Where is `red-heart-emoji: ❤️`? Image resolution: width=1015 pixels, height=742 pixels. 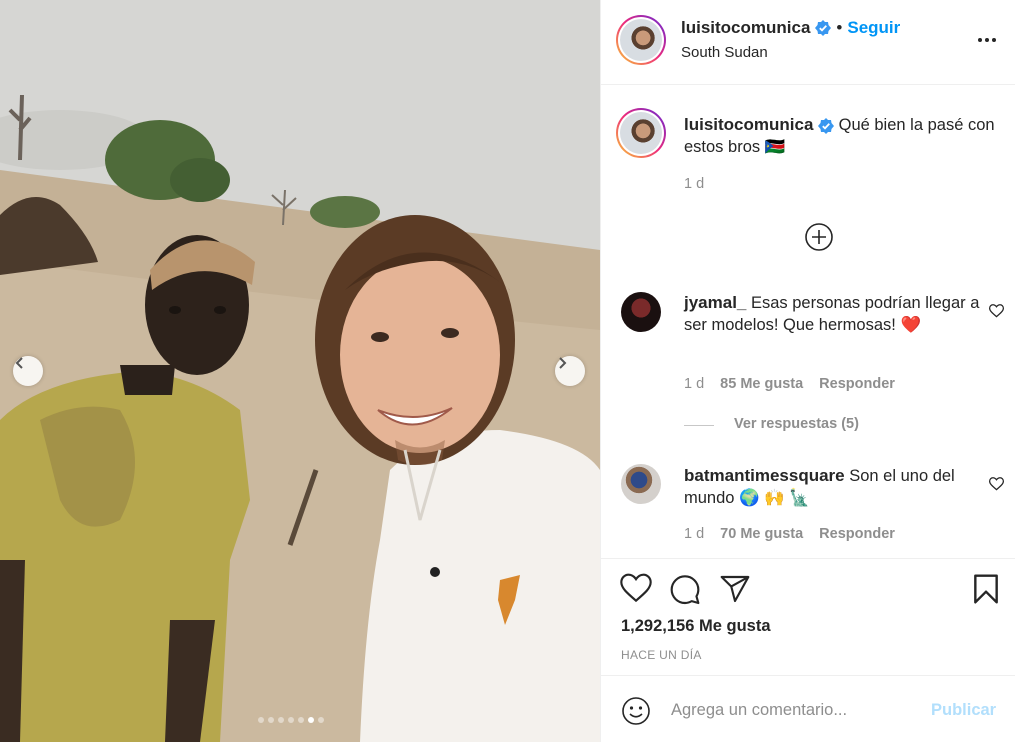 red-heart-emoji: ❤️ is located at coordinates (910, 325).